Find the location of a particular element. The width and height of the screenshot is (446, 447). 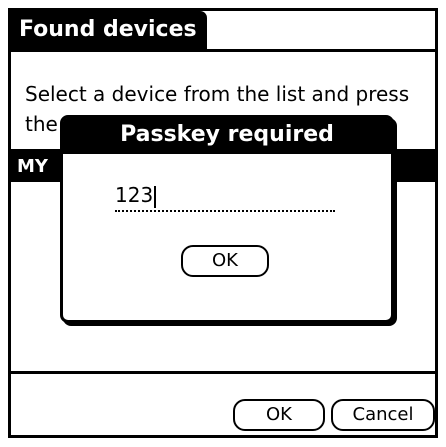

form-title: Found devices is located at coordinates (109, 30).